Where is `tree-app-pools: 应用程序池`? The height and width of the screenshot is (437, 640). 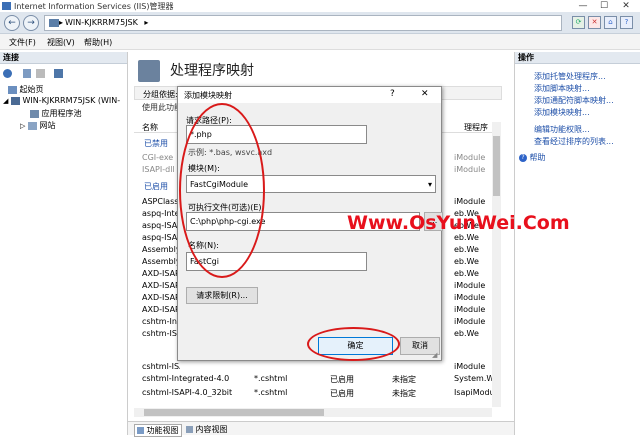
tree-app-pools: 应用程序池 is located at coordinates (56, 113).